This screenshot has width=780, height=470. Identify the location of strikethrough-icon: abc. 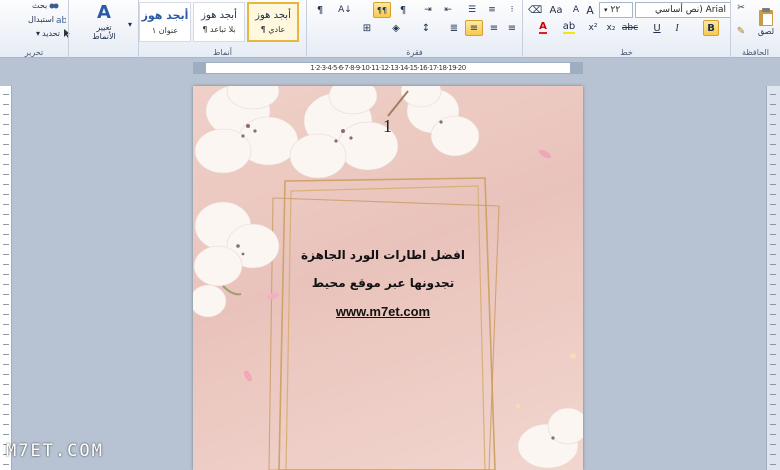
(630, 28).